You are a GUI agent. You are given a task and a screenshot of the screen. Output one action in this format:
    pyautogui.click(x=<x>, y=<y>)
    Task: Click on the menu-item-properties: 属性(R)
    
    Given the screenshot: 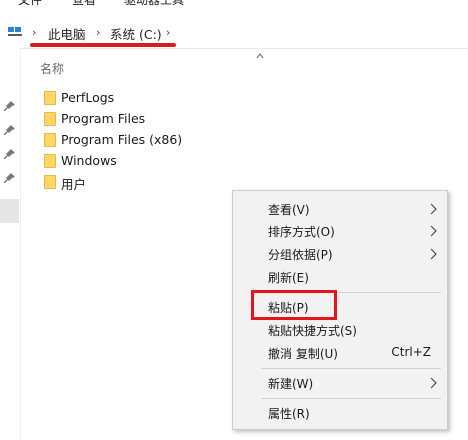 What is the action you would take?
    pyautogui.click(x=340, y=413)
    